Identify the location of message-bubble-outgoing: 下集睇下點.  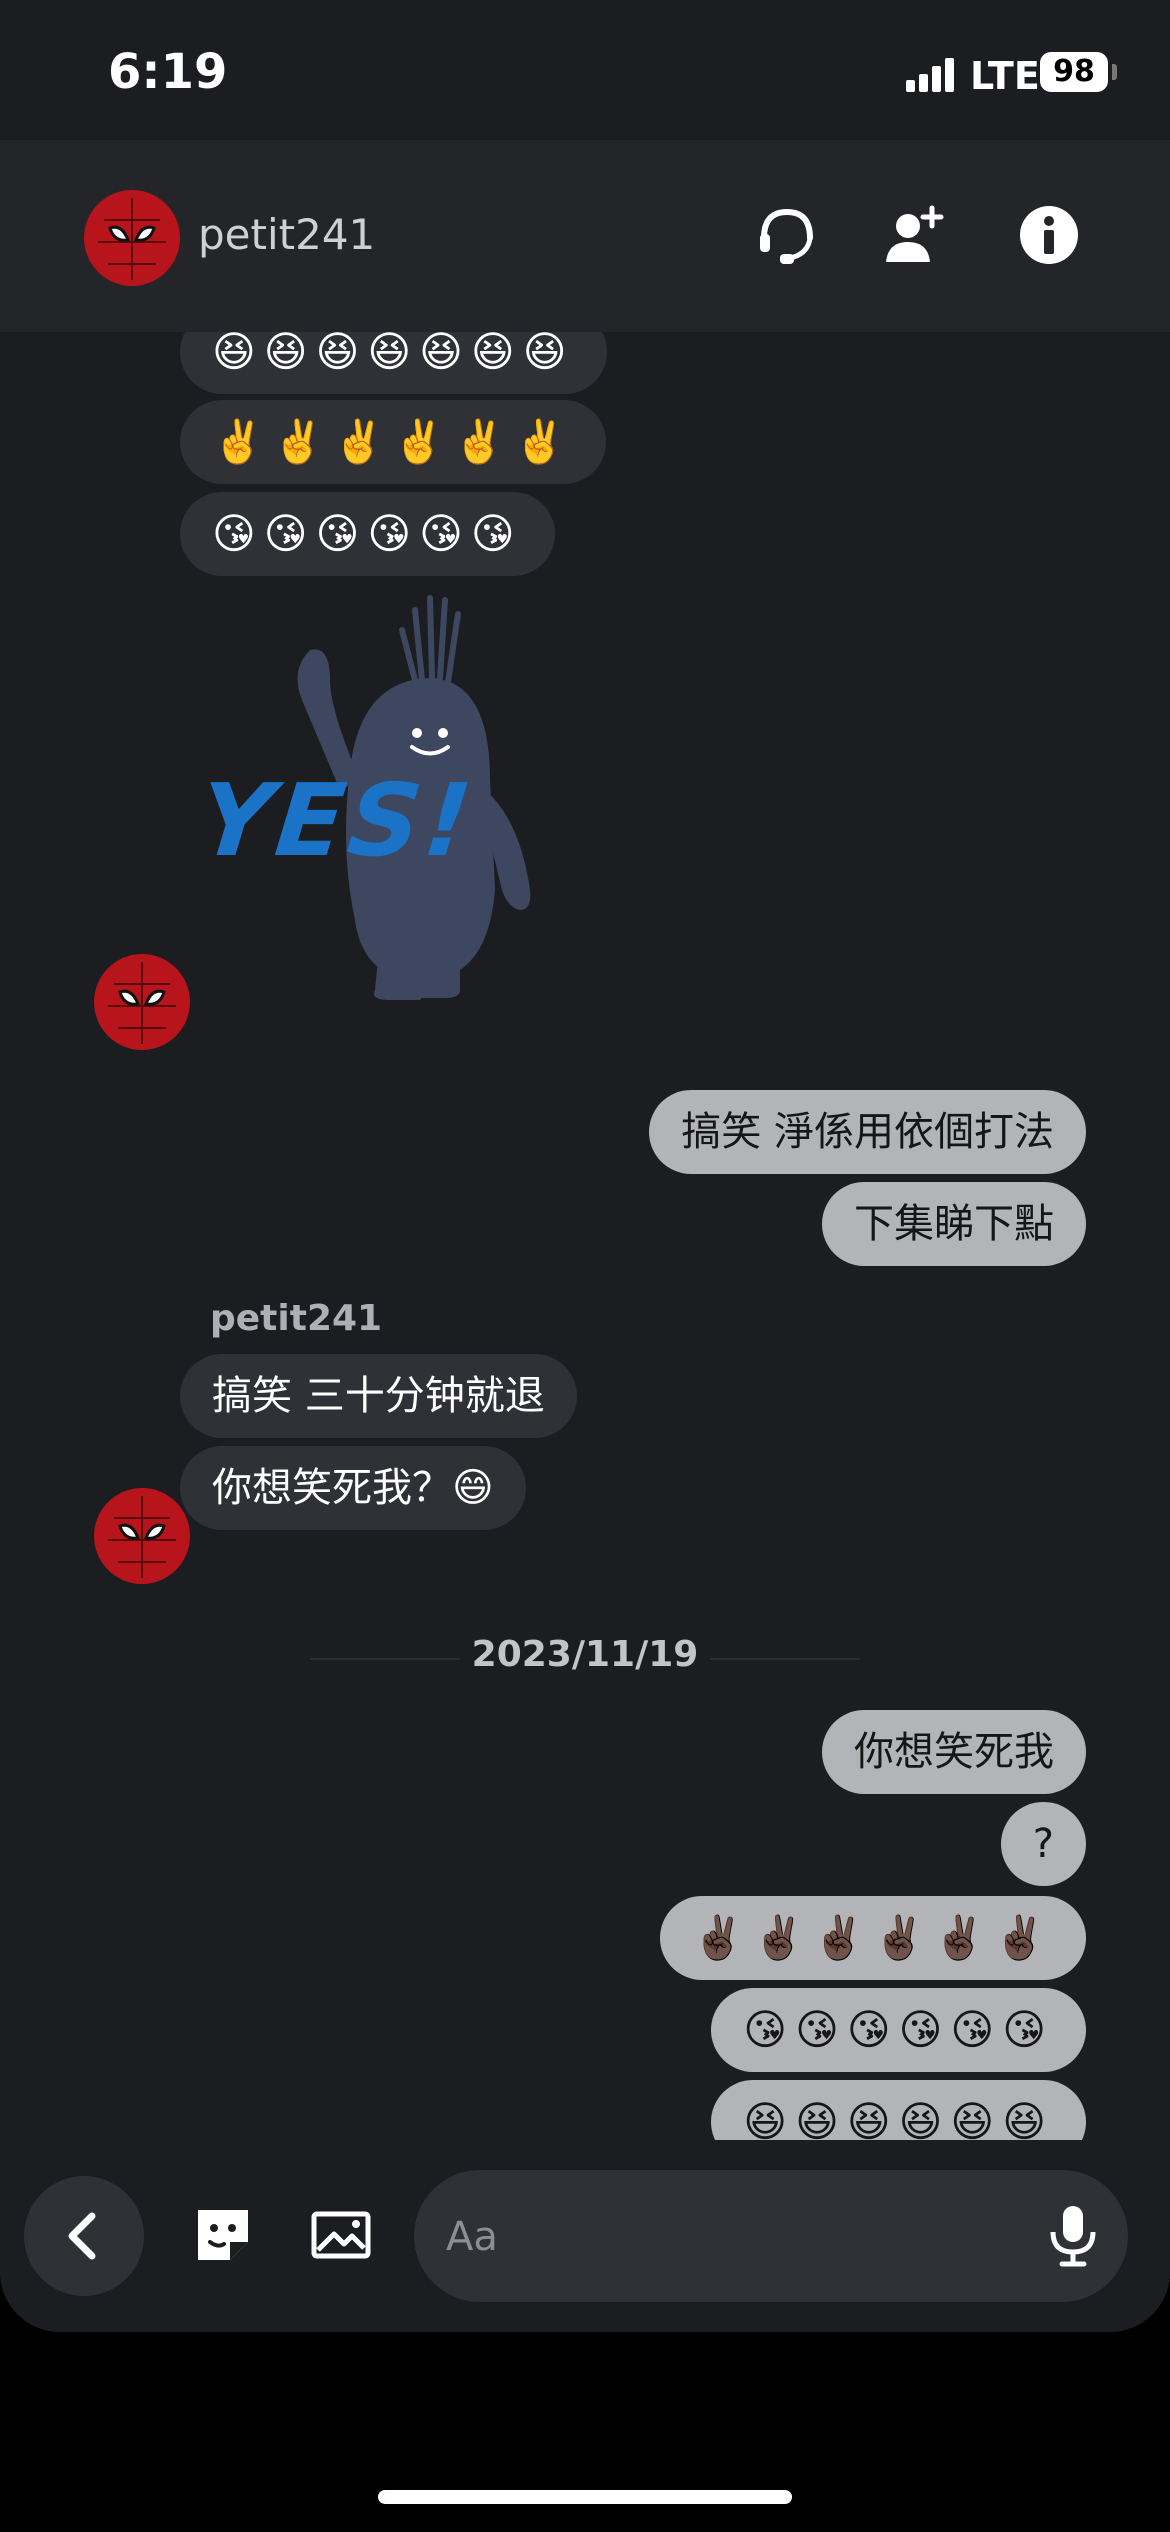
(954, 1224).